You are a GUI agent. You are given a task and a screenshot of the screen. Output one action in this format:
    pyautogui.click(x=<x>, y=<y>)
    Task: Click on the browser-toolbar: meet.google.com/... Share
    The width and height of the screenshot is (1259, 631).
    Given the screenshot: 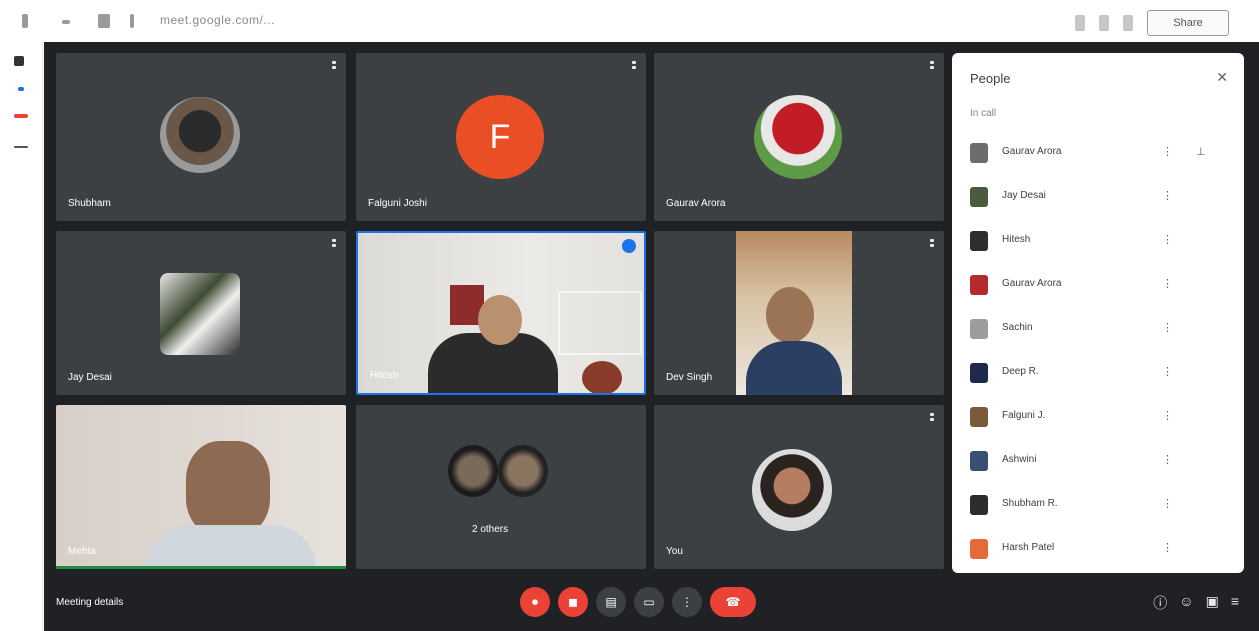 What is the action you would take?
    pyautogui.click(x=629, y=21)
    